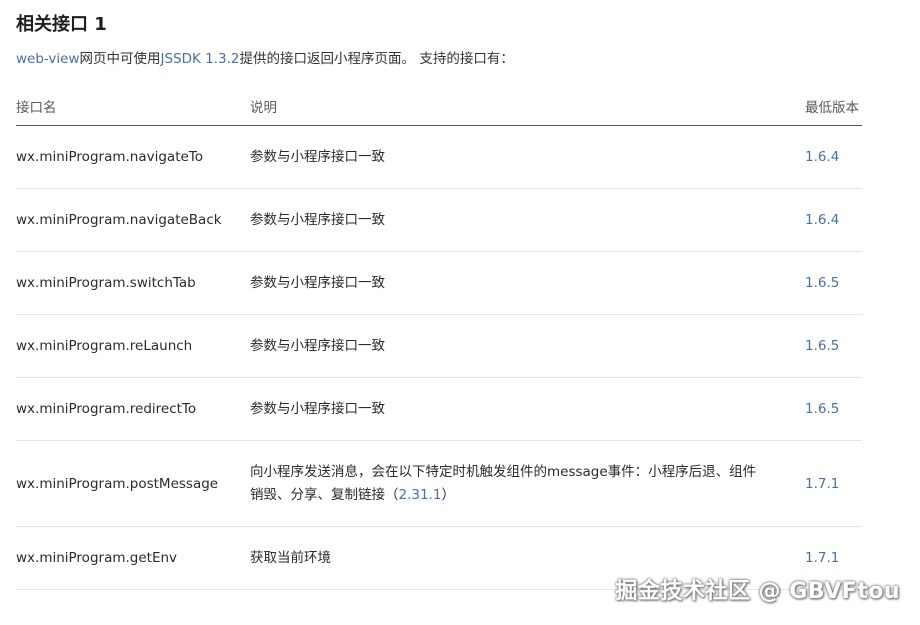 This screenshot has width=920, height=625. Describe the element at coordinates (376, 59) in the screenshot. I see `intro-text-2: 提供的接口返回小程序页面。 支持的接口有：` at that location.